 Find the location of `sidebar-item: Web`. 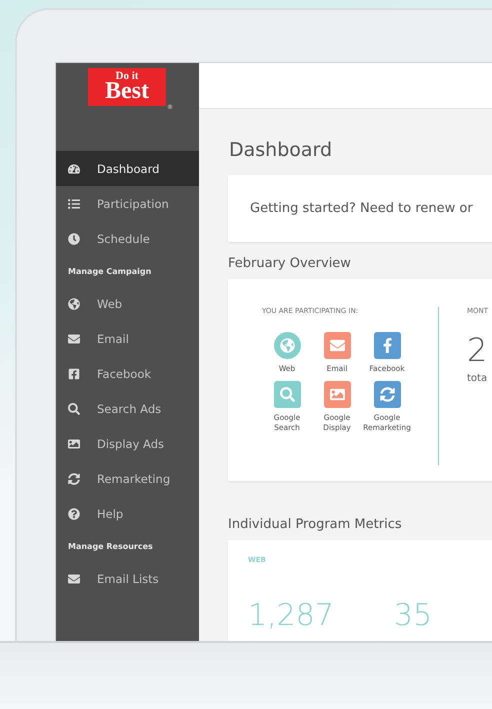

sidebar-item: Web is located at coordinates (127, 303).